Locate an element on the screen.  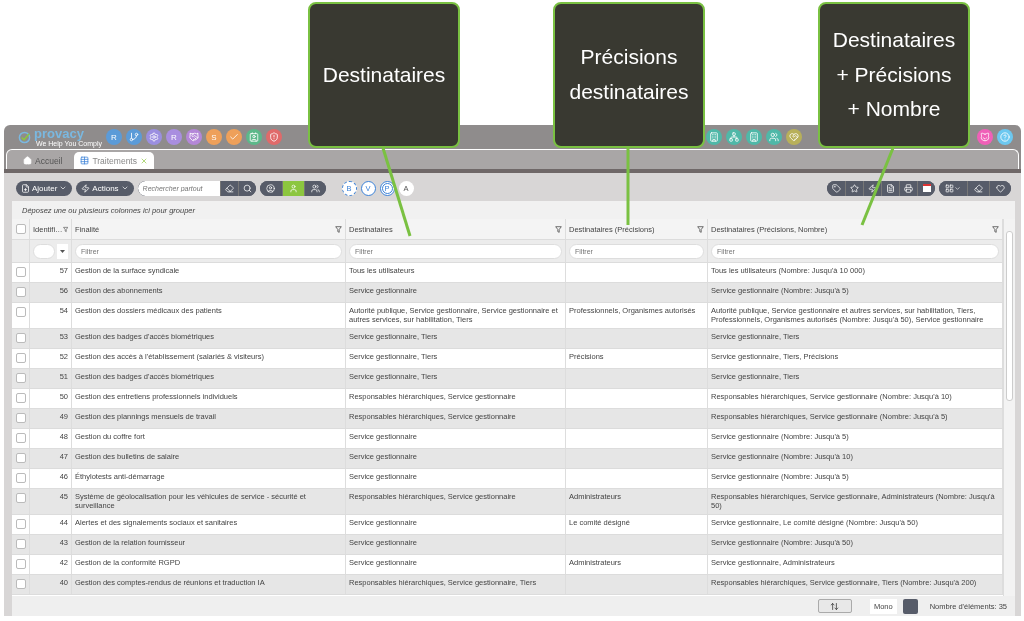
heart-button is located at coordinates (1000, 188).